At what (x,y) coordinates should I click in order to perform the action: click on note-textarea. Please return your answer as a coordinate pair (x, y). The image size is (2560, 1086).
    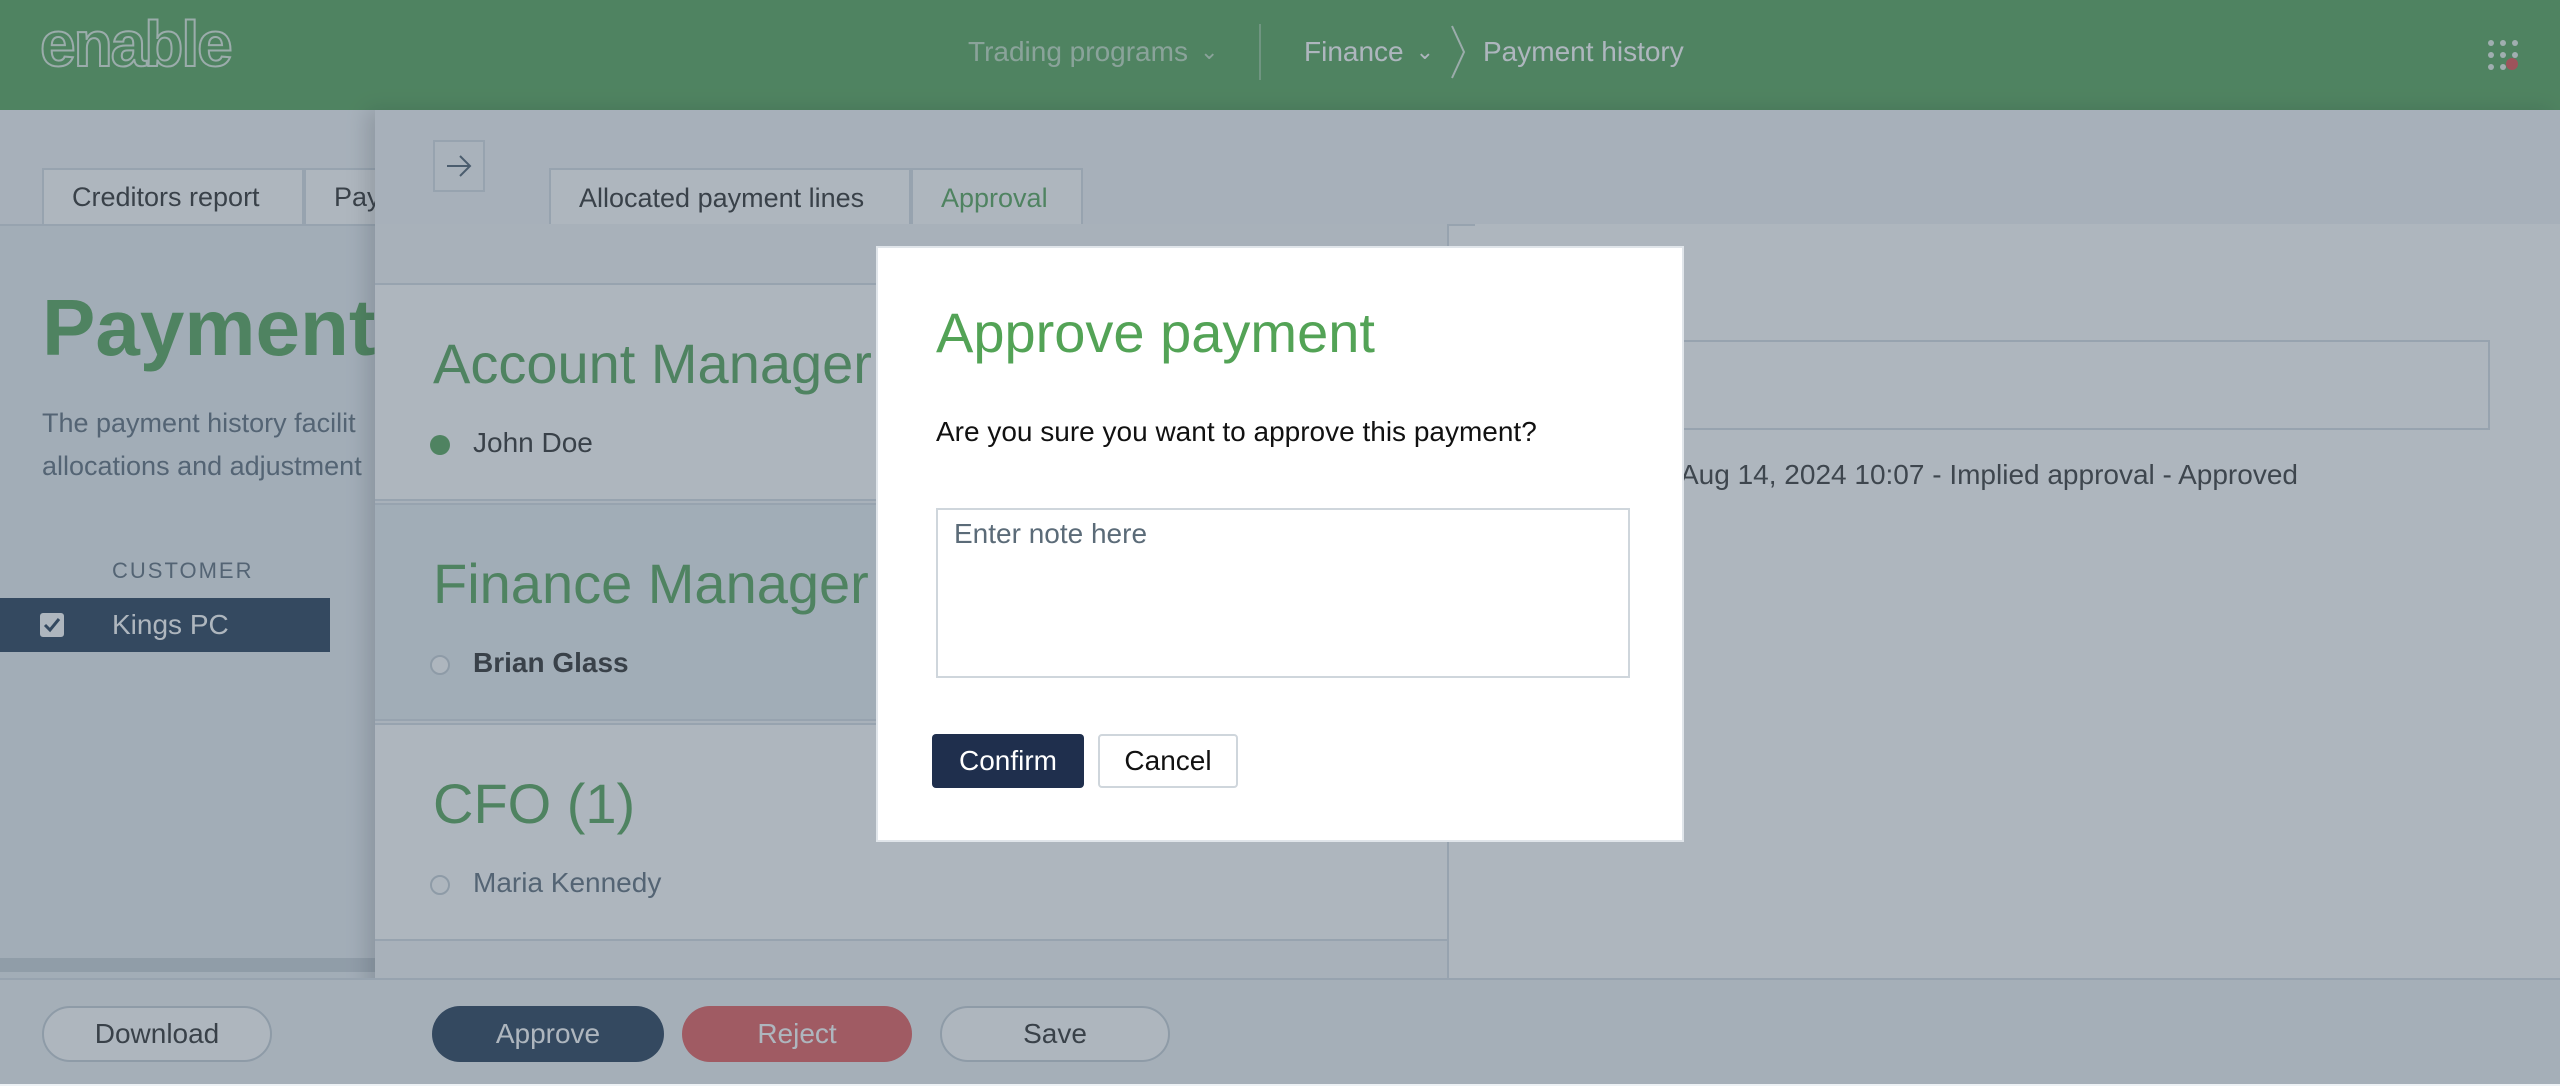
    Looking at the image, I should click on (1283, 593).